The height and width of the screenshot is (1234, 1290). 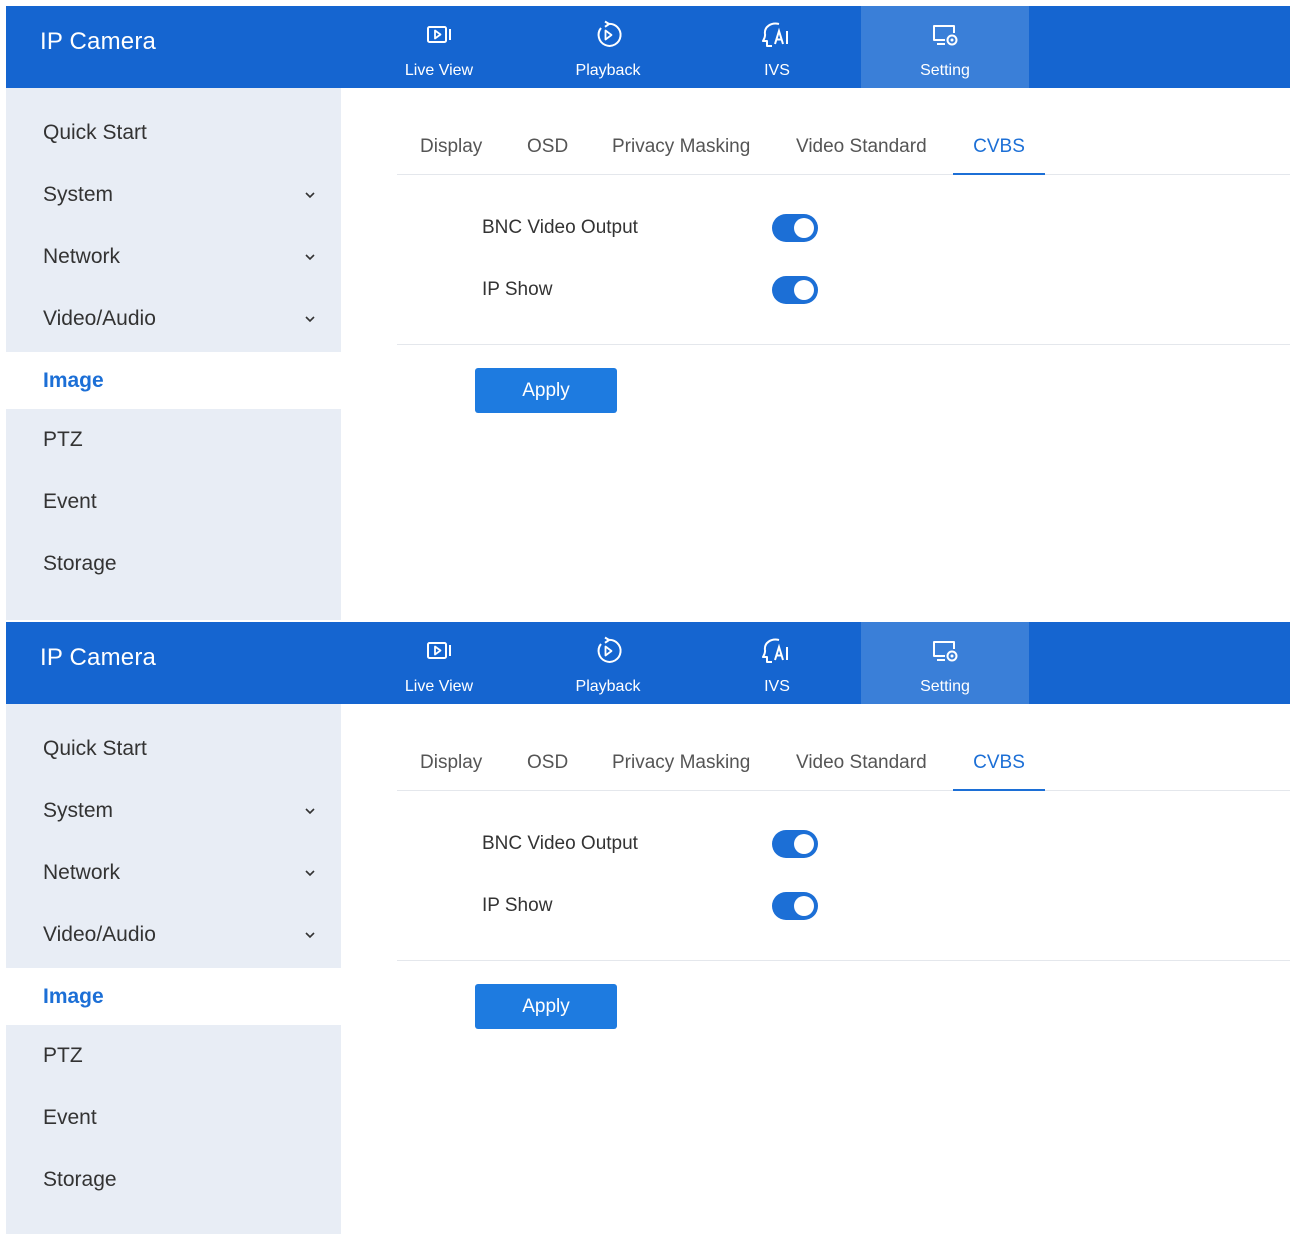 I want to click on sidebar-item-label: Image, so click(x=73, y=996).